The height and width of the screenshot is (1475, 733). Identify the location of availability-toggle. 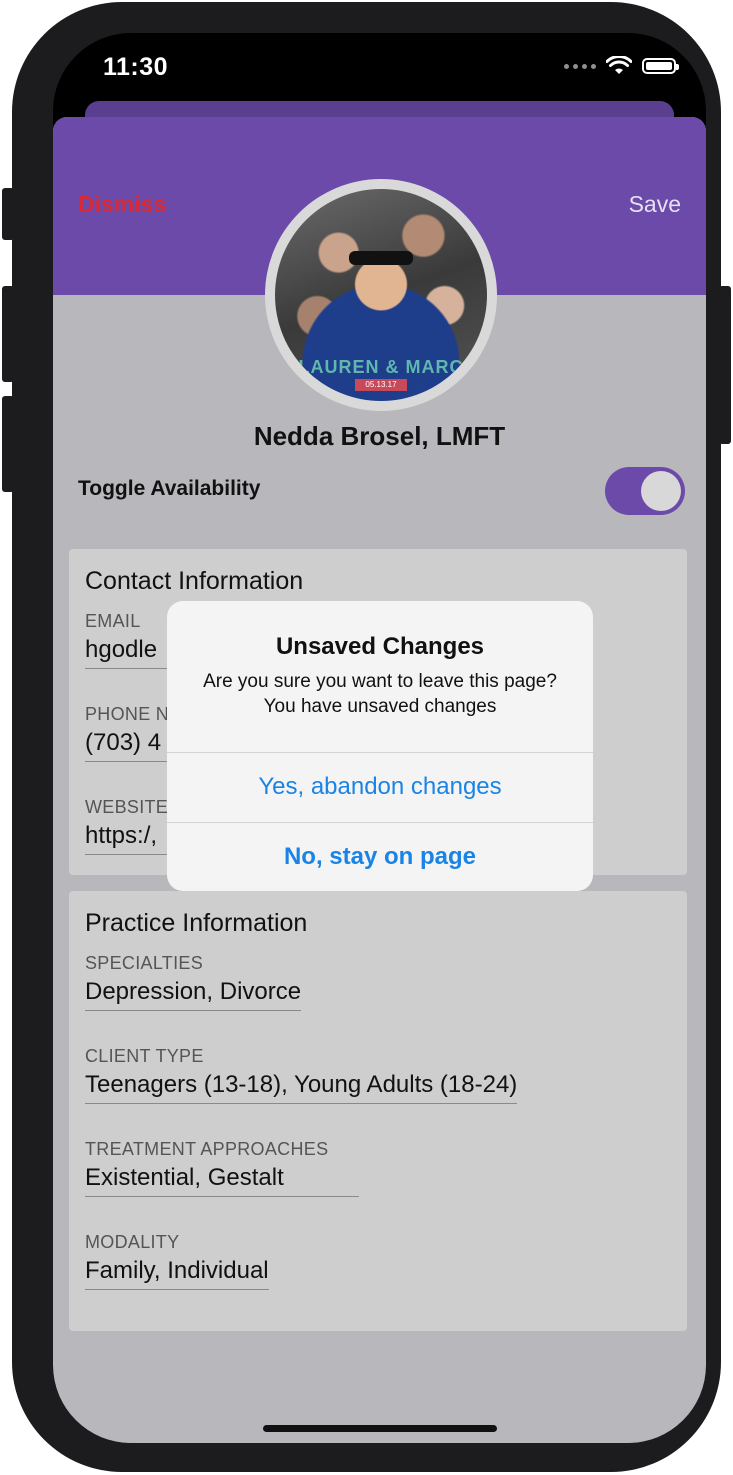
(645, 491).